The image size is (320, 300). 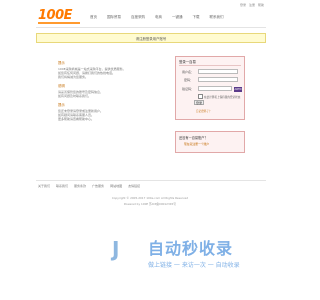 What do you see at coordinates (89, 186) in the screenshot?
I see `footer-links: 关于我们 联系我们 服务条款 广告服务 网站地图 友情链接` at bounding box center [89, 186].